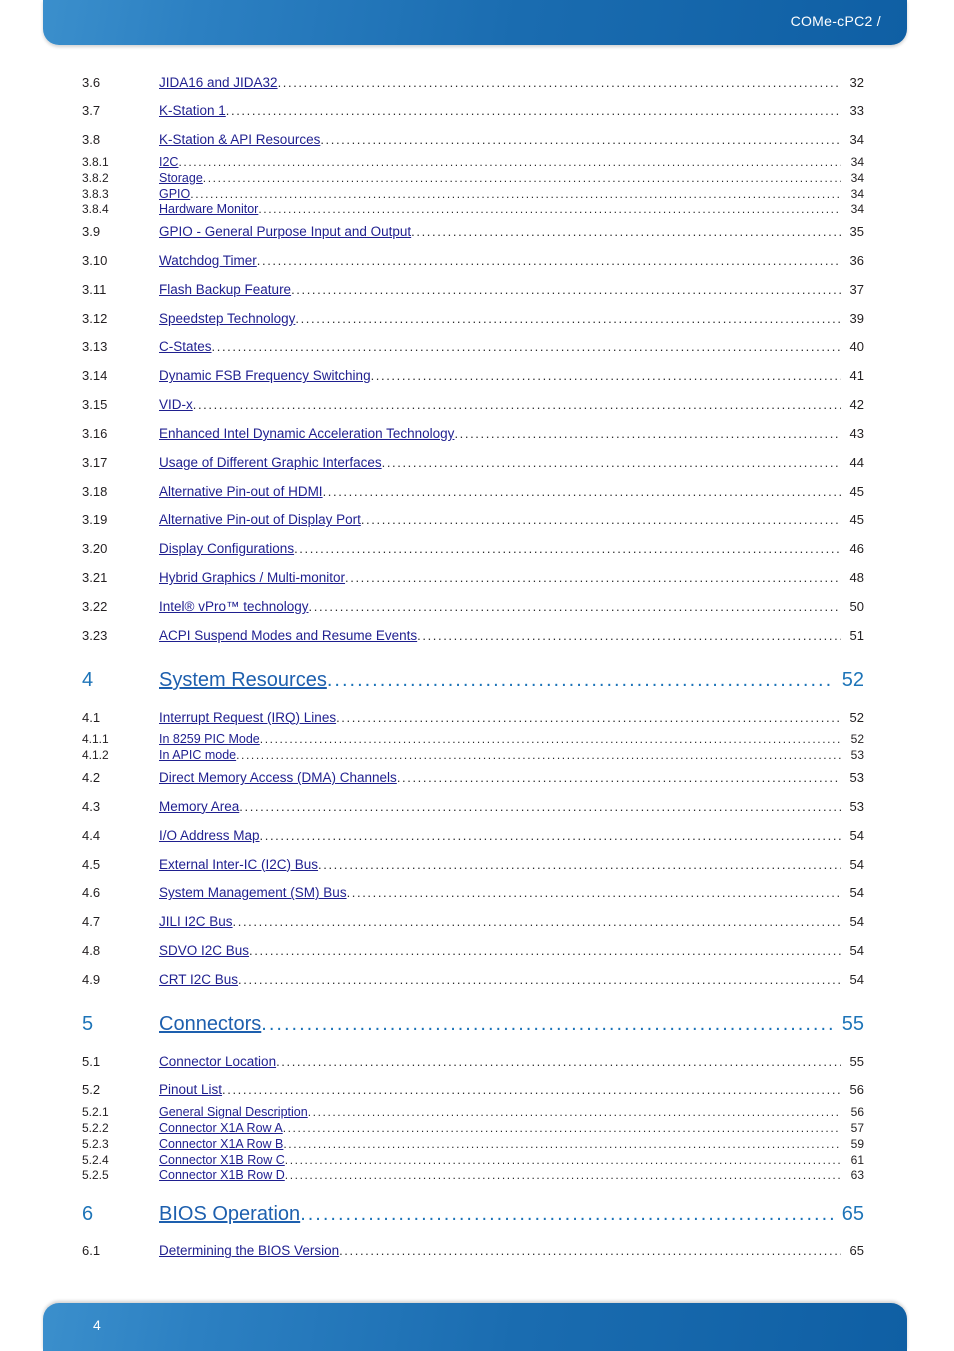 This screenshot has height=1351, width=954. I want to click on toc-entry-link: System Resources, so click(243, 680).